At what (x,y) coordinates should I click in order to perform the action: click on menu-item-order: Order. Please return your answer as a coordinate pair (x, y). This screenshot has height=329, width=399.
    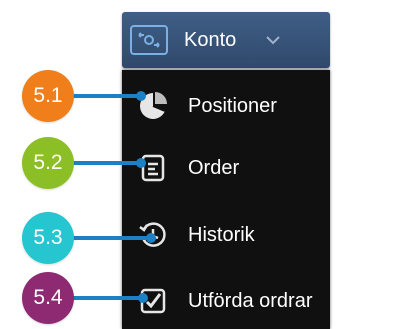
    Looking at the image, I should click on (226, 168).